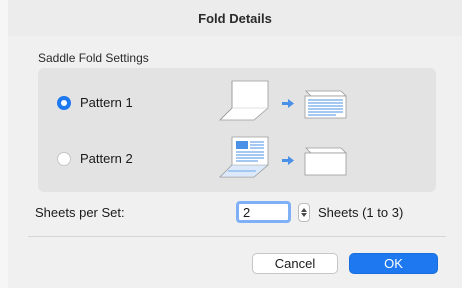  I want to click on stepper-down-icon, so click(304, 215).